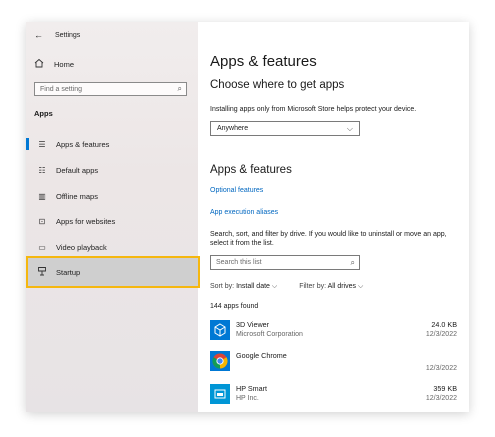 This screenshot has width=495, height=437. What do you see at coordinates (77, 196) in the screenshot?
I see `sidebar-item-label: Offline maps` at bounding box center [77, 196].